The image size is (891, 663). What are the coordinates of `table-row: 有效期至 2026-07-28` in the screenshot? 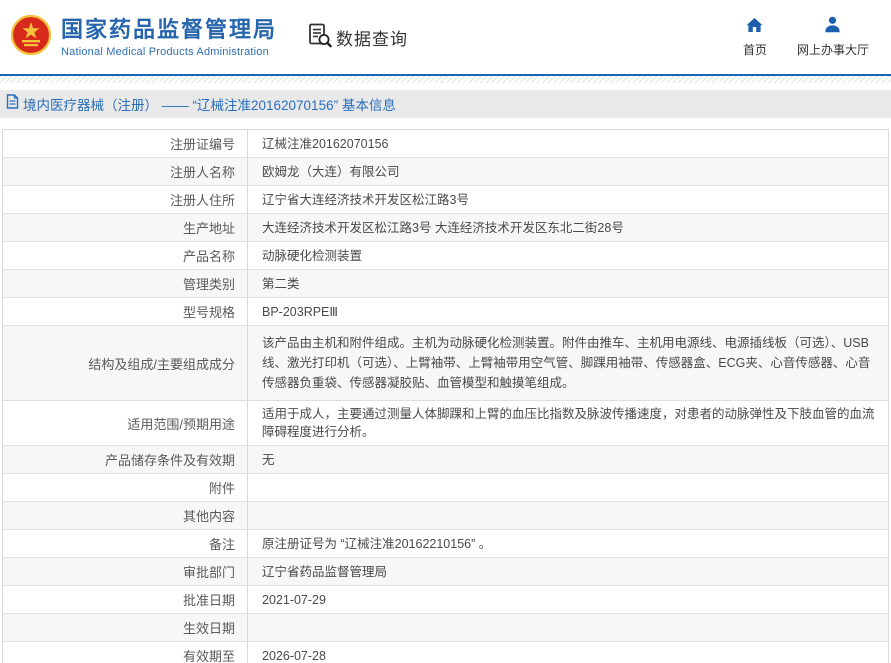 It's located at (445, 652).